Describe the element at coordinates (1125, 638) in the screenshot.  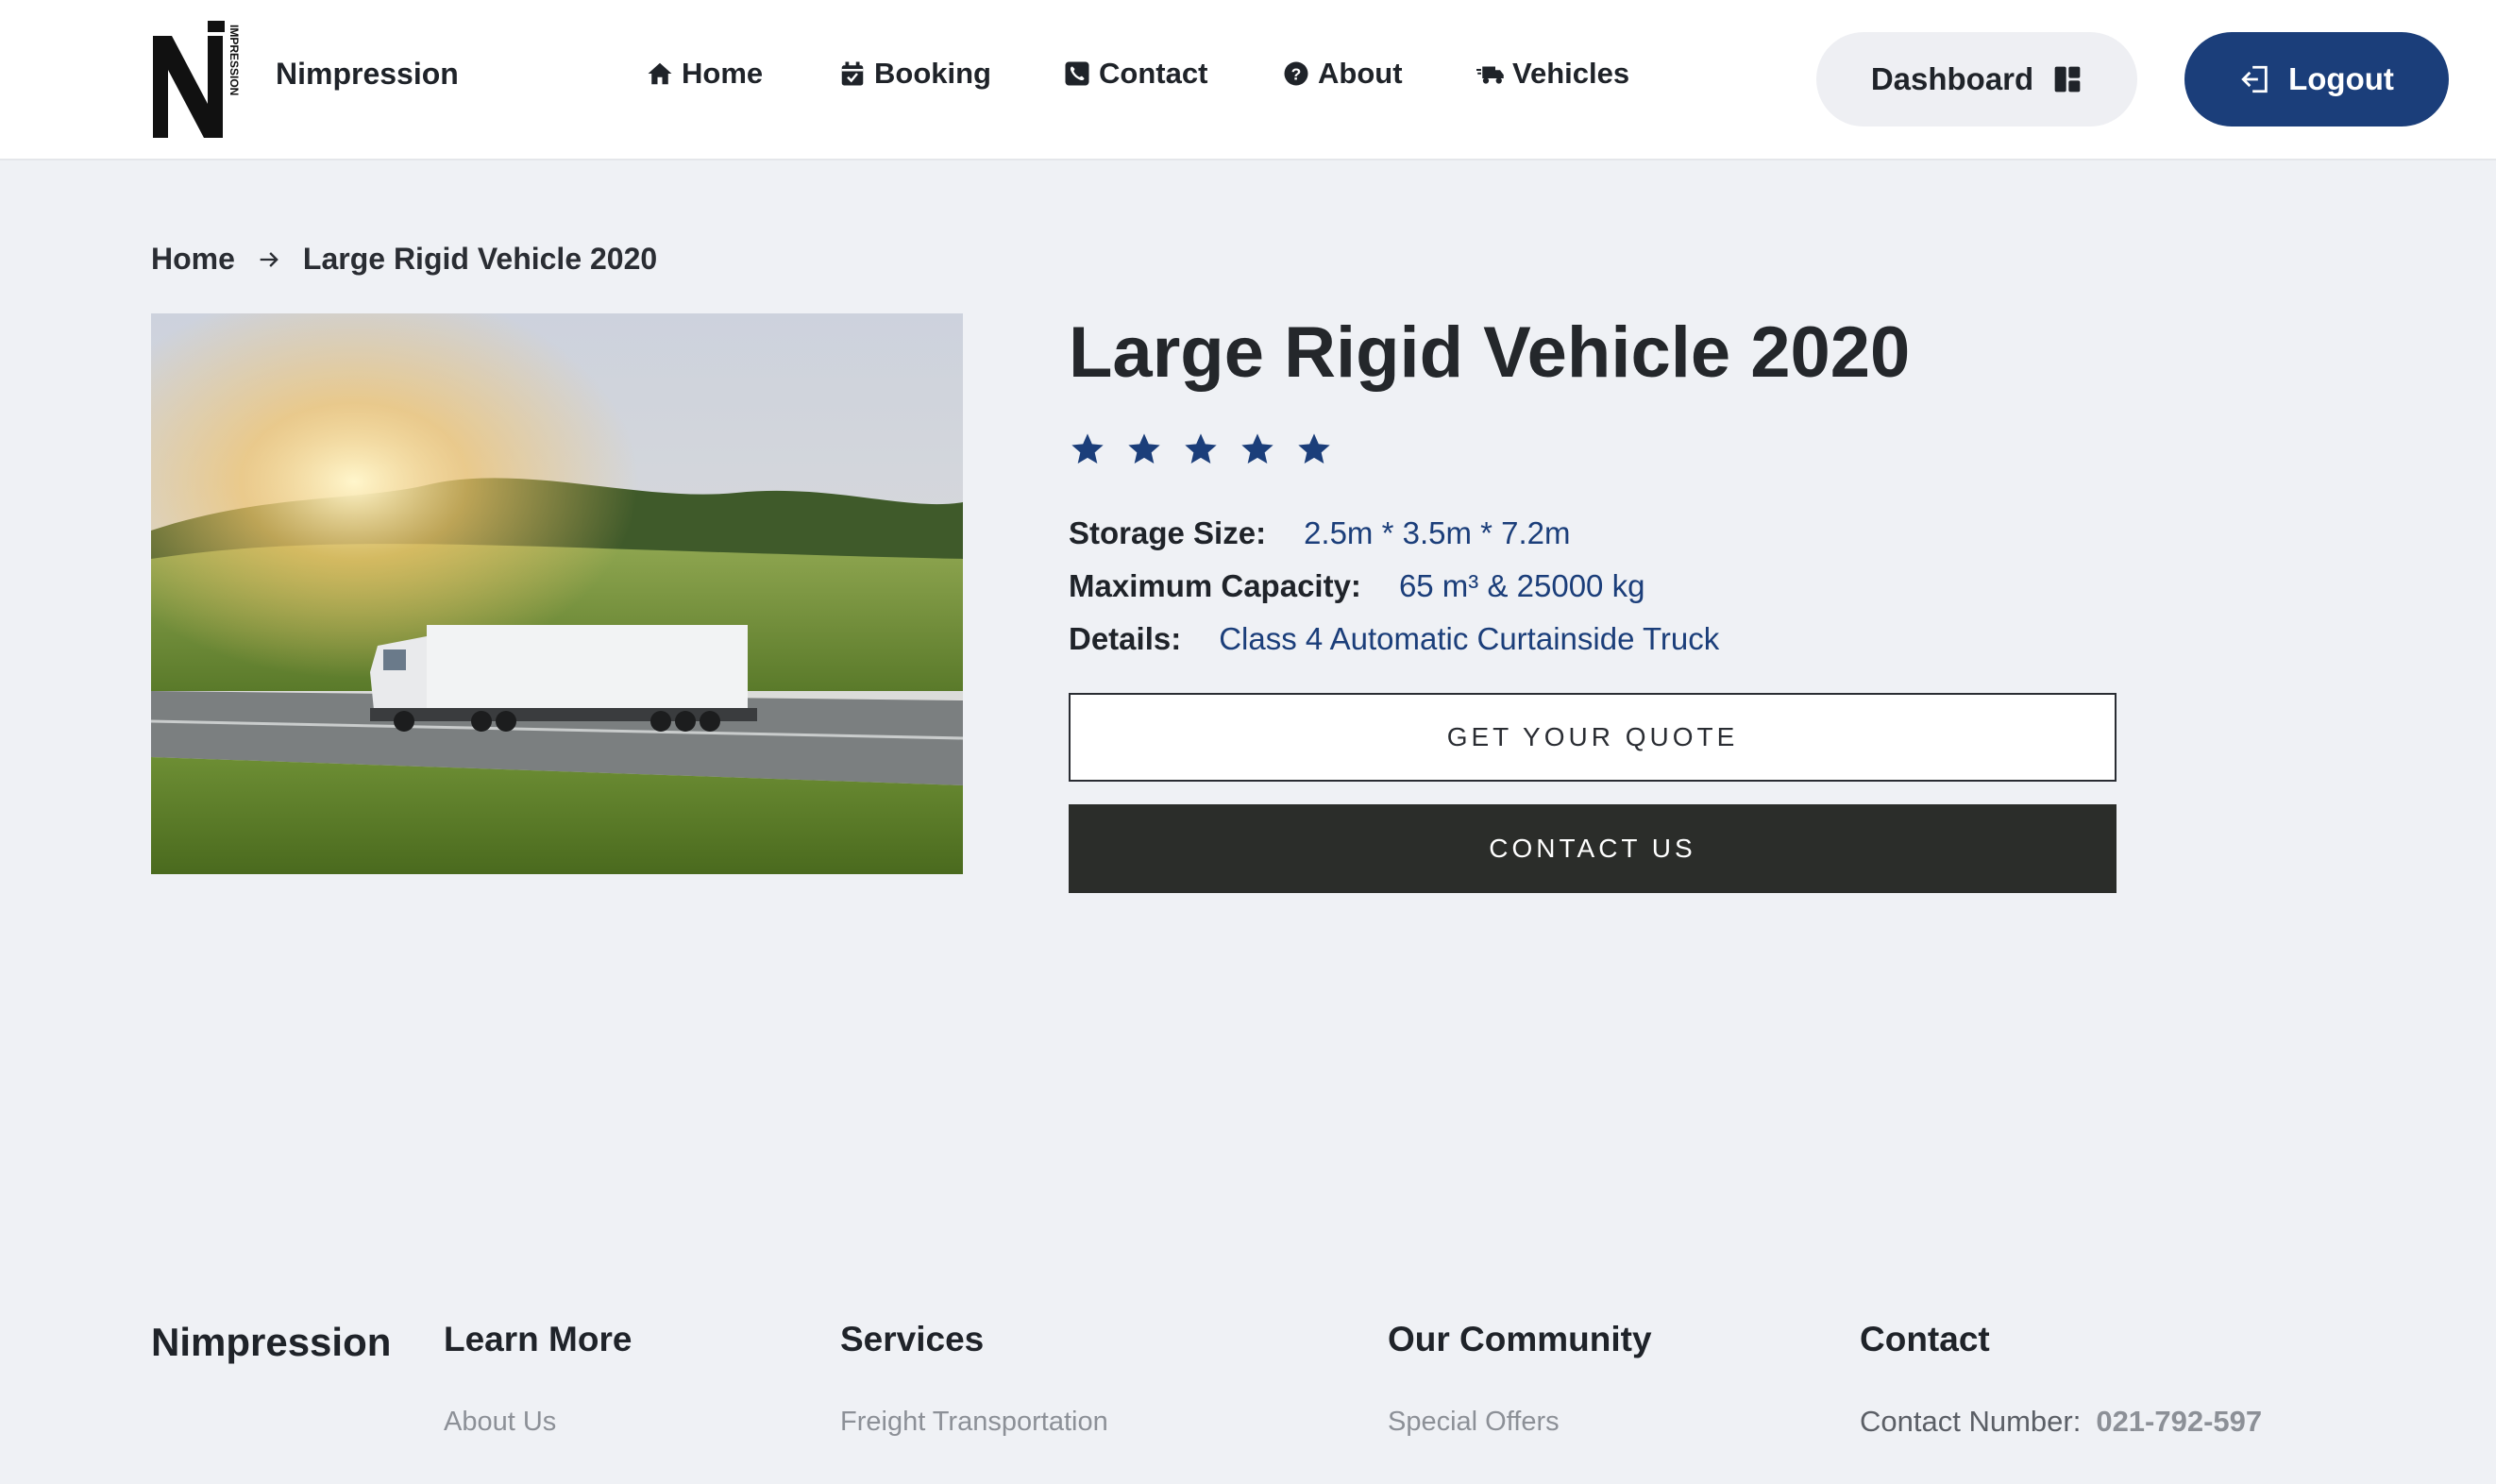
I see `spec-key: Details:` at that location.